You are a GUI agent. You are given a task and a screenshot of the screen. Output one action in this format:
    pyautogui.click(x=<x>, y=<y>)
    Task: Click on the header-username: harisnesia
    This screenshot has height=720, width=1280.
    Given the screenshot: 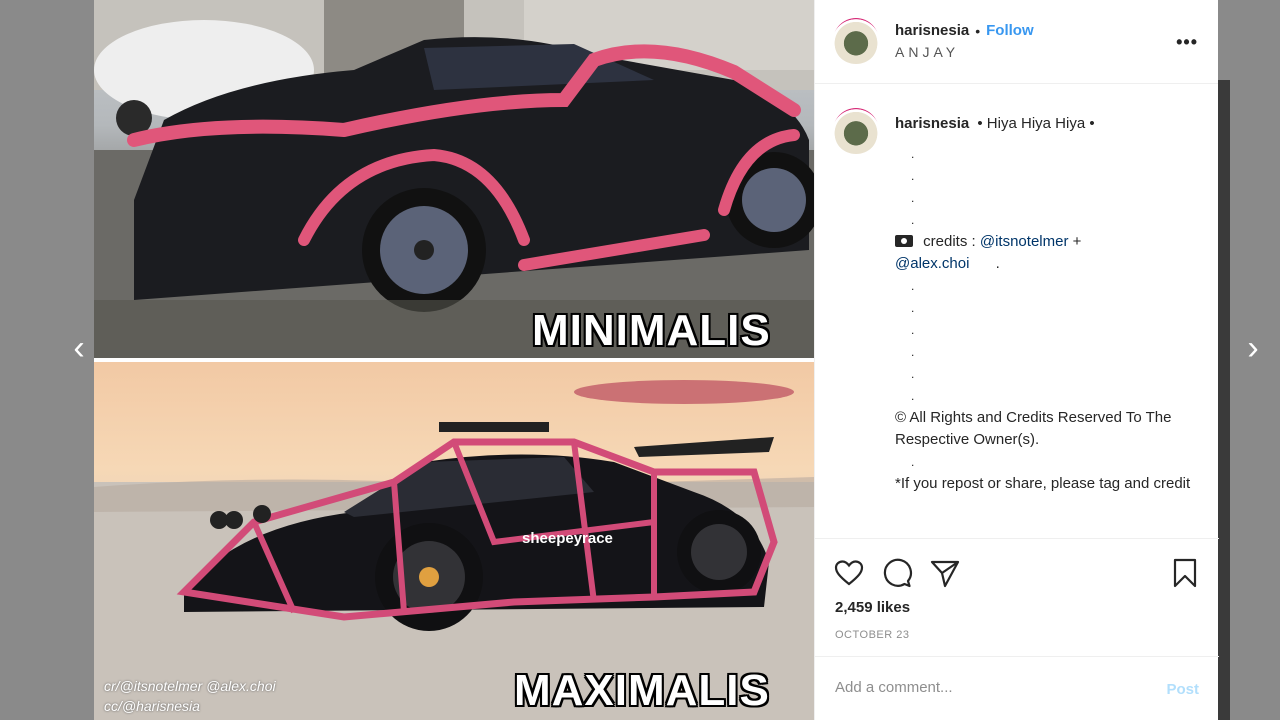 What is the action you would take?
    pyautogui.click(x=932, y=30)
    